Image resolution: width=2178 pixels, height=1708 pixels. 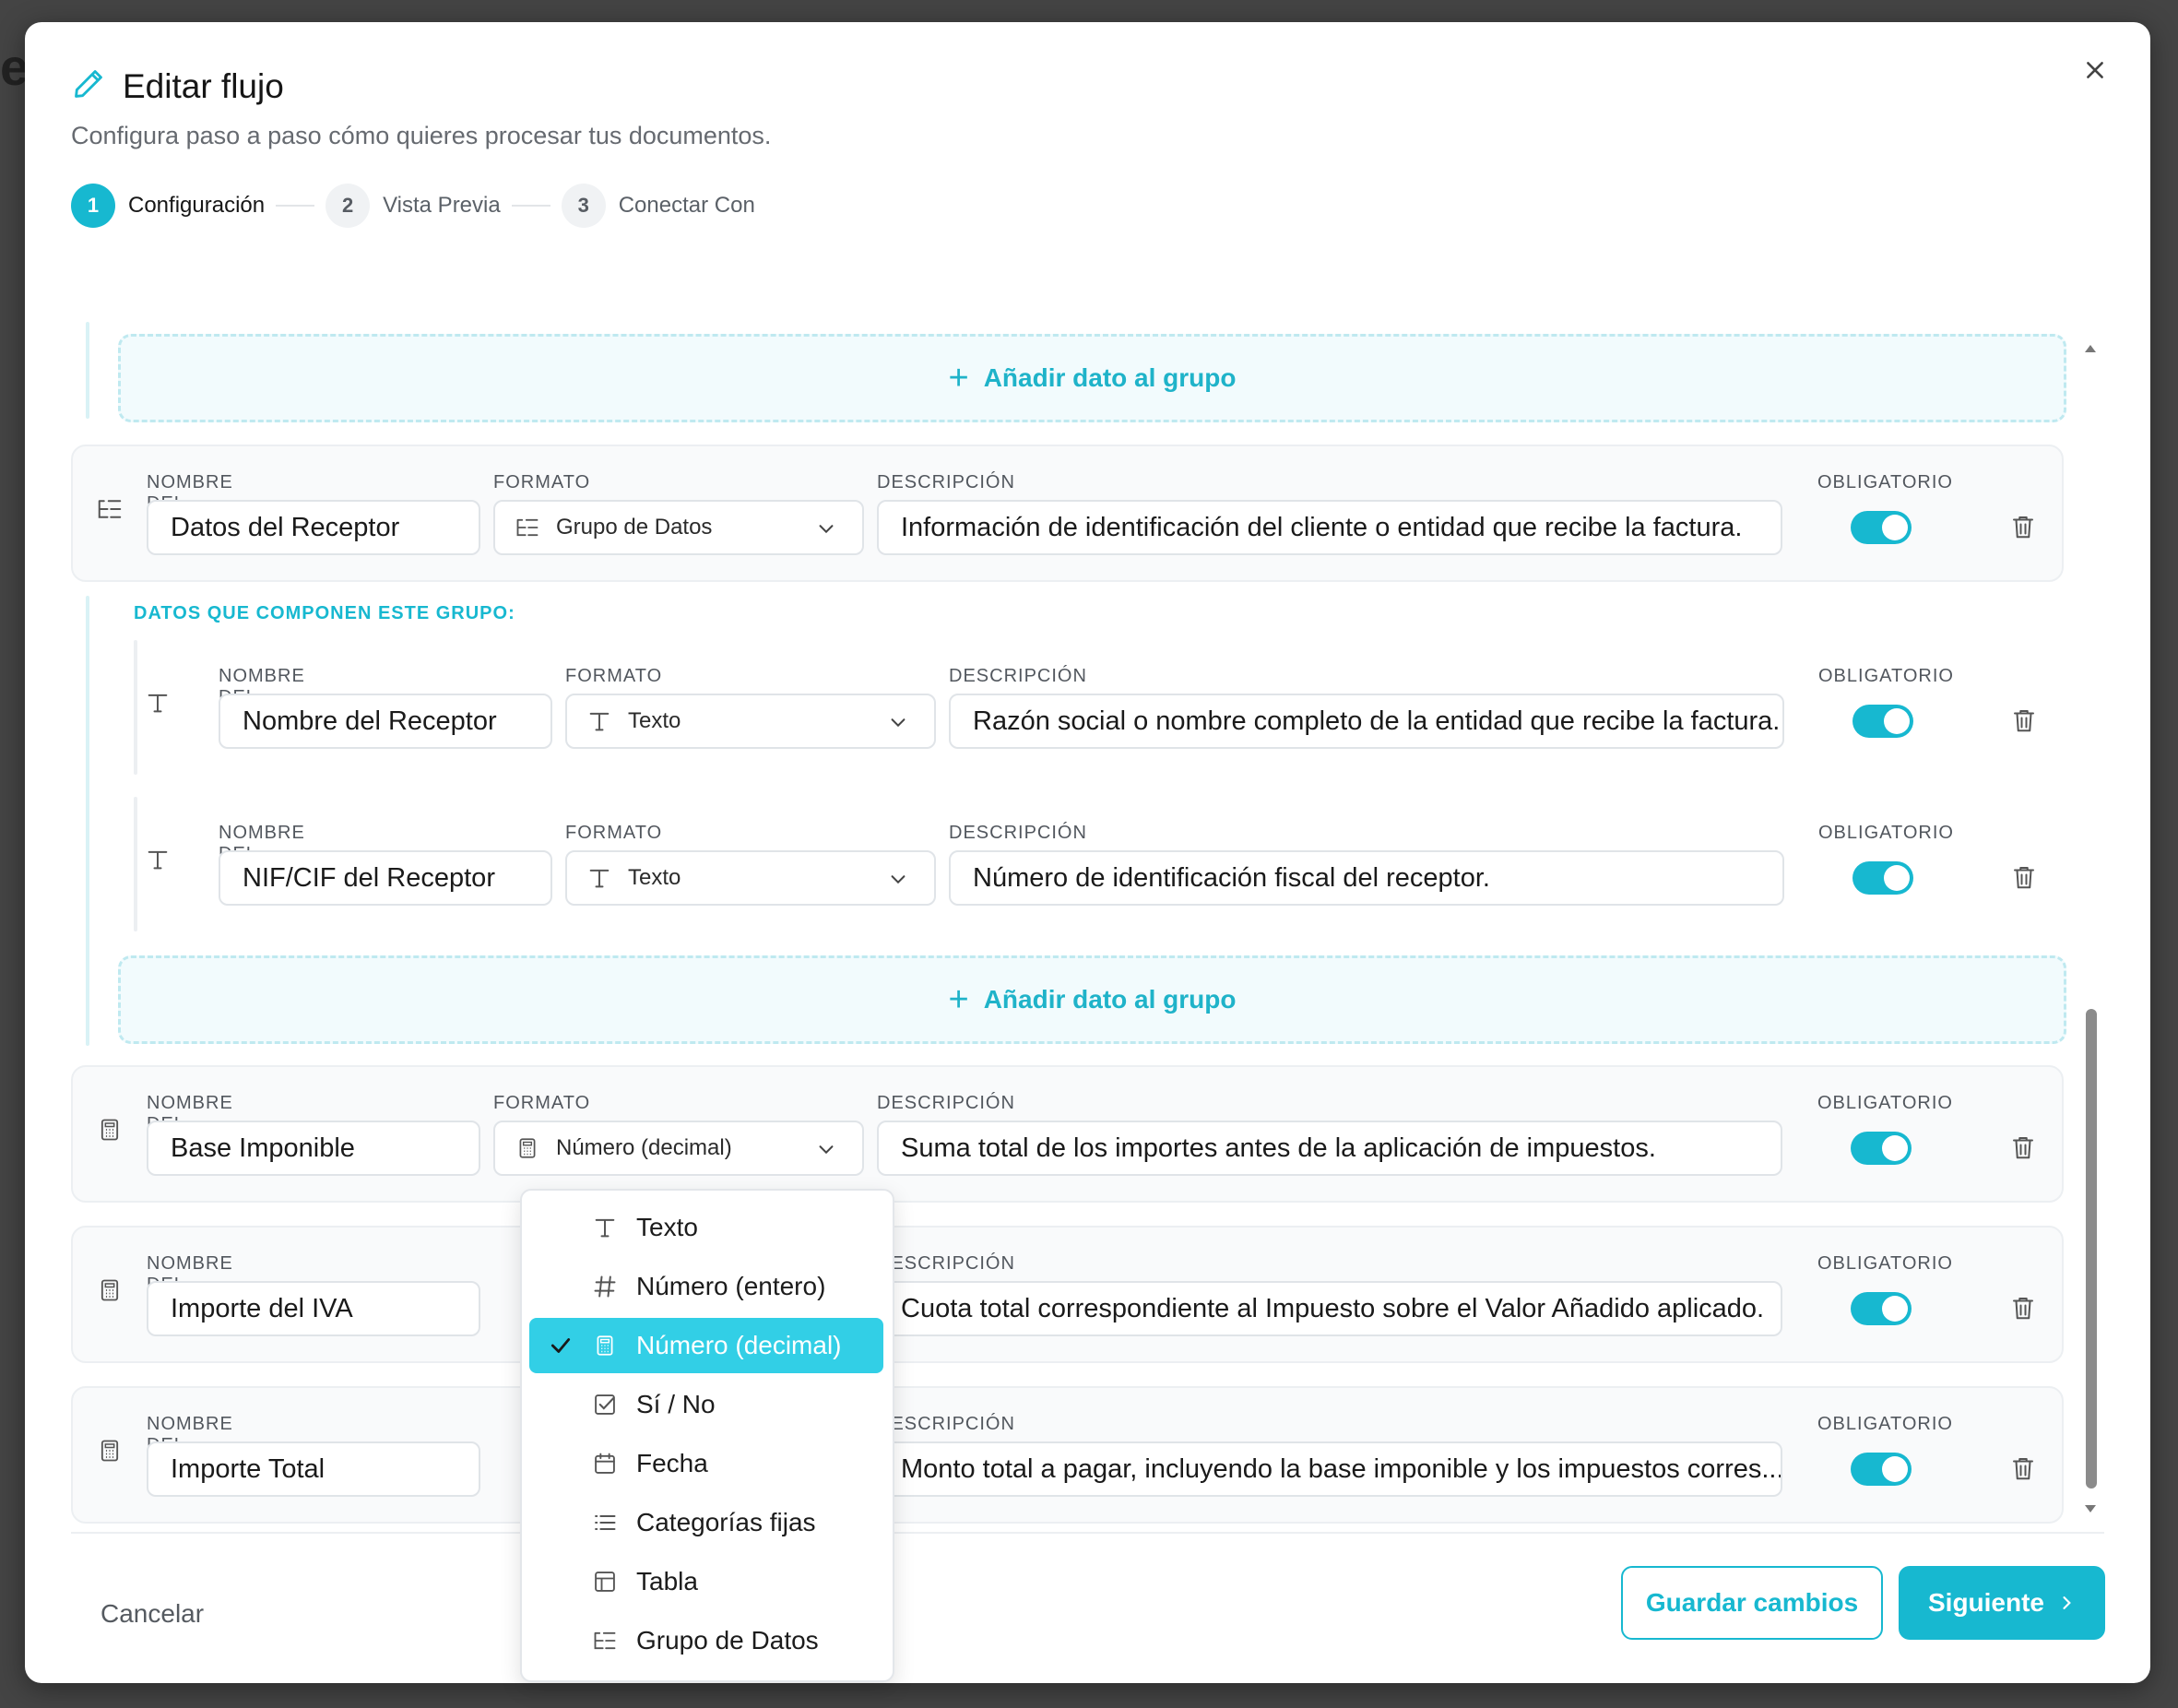 I want to click on field-name-input: Datos del Receptor, so click(x=313, y=527).